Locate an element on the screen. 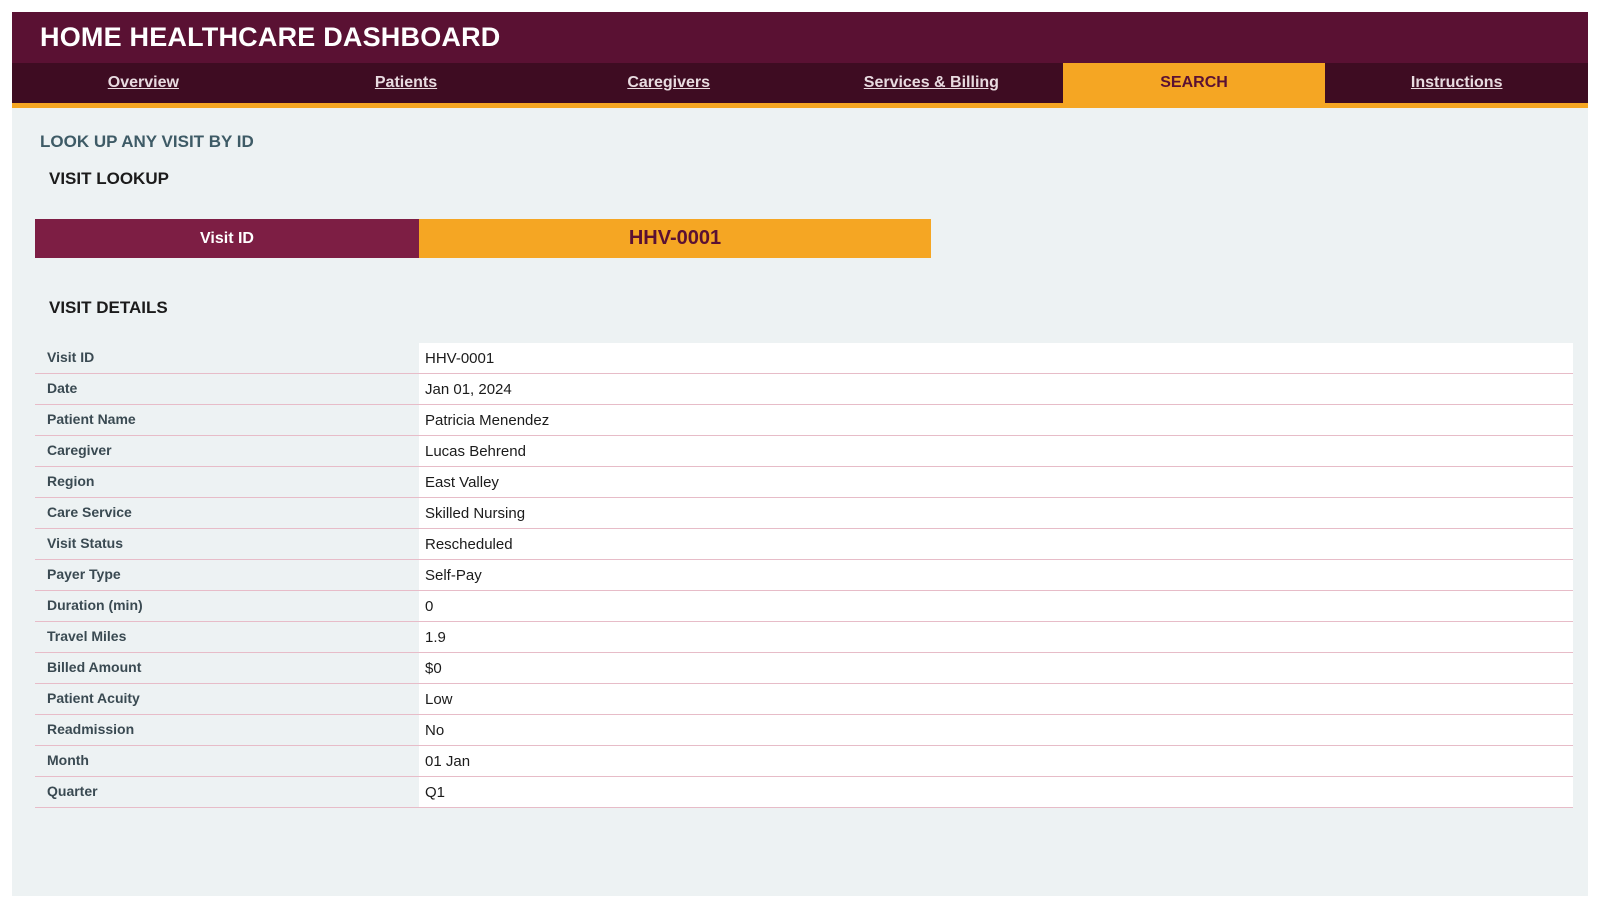 The height and width of the screenshot is (908, 1600). dashboard-title: HOME HEALTHCARE DASHBOARD is located at coordinates (270, 37).